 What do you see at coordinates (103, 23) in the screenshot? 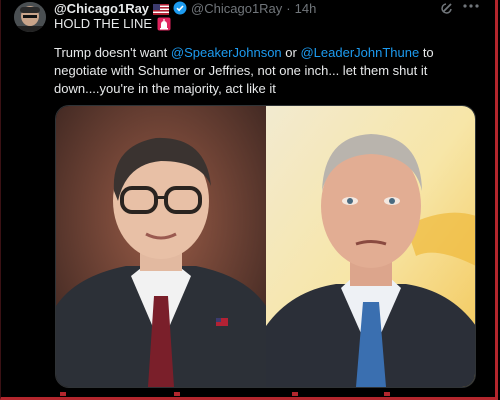
I see `hold-the-line-text: HOLD THE LINE` at bounding box center [103, 23].